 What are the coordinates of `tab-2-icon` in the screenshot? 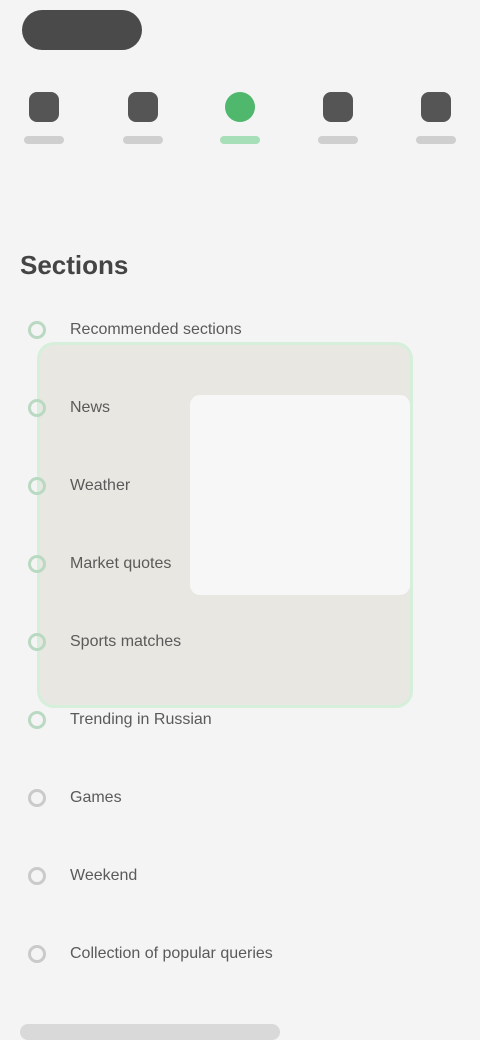 It's located at (143, 107).